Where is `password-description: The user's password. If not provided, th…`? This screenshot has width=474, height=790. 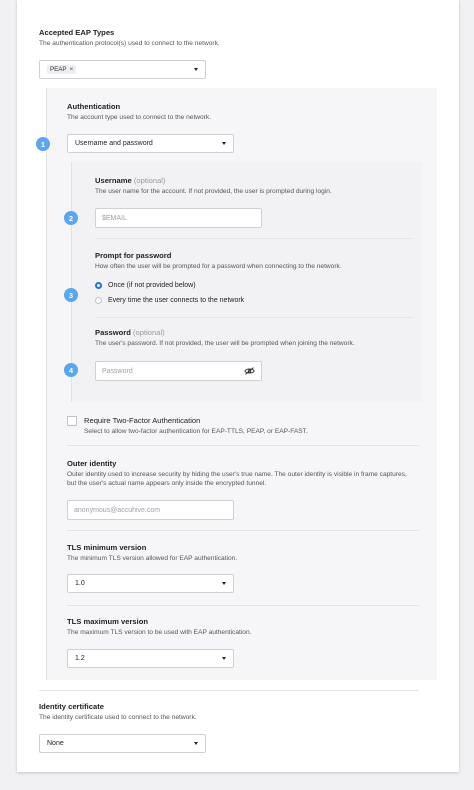
password-description: The user's password. If not provided, th… is located at coordinates (225, 343).